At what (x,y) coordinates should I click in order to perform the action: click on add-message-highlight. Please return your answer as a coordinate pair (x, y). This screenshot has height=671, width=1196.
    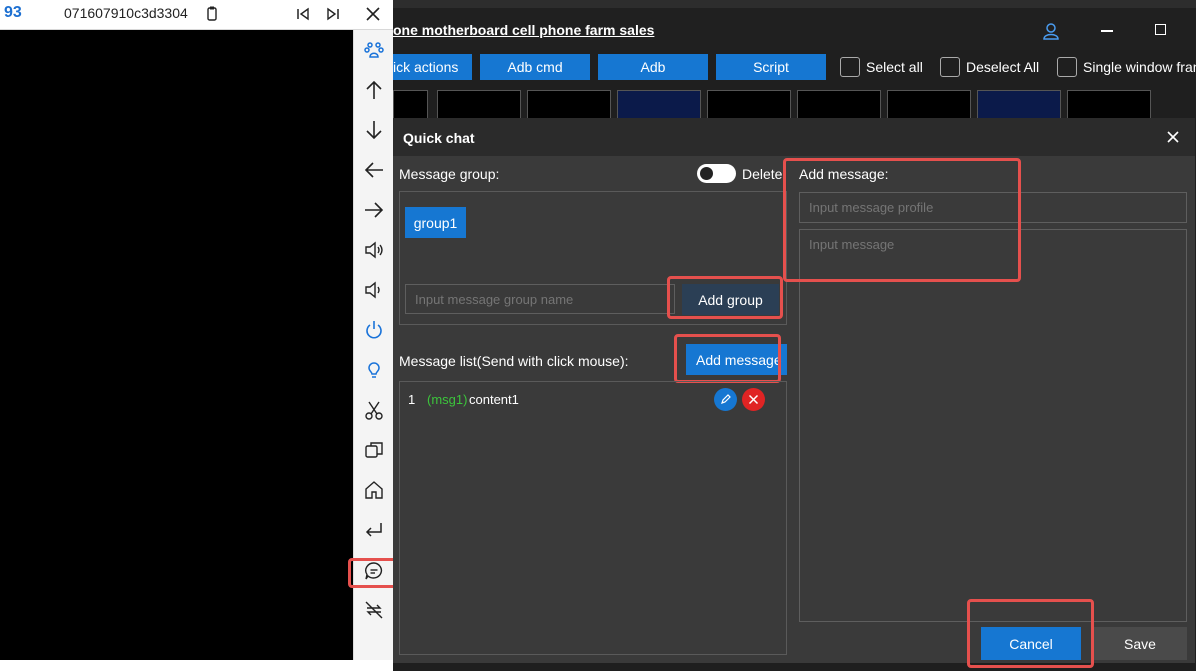
    Looking at the image, I should click on (727, 358).